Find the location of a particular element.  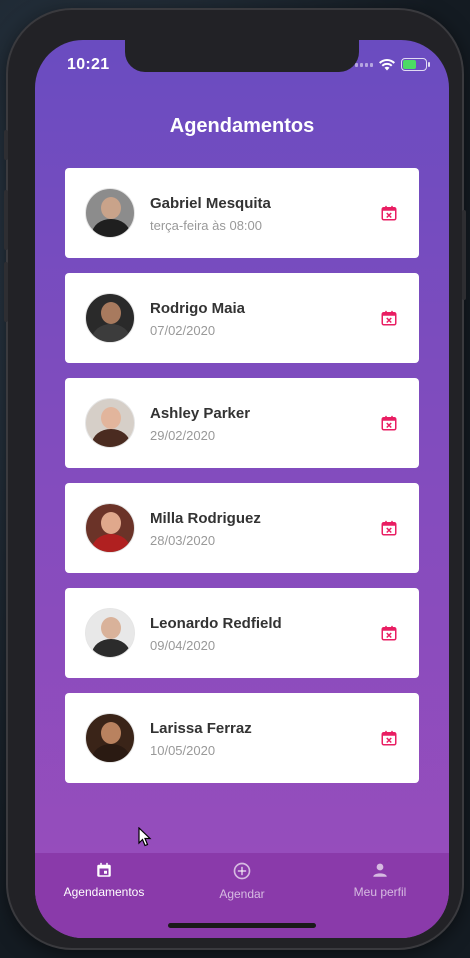

appointment-card: Gabriel Mesquita terça-feira às 08:00 is located at coordinates (242, 213).